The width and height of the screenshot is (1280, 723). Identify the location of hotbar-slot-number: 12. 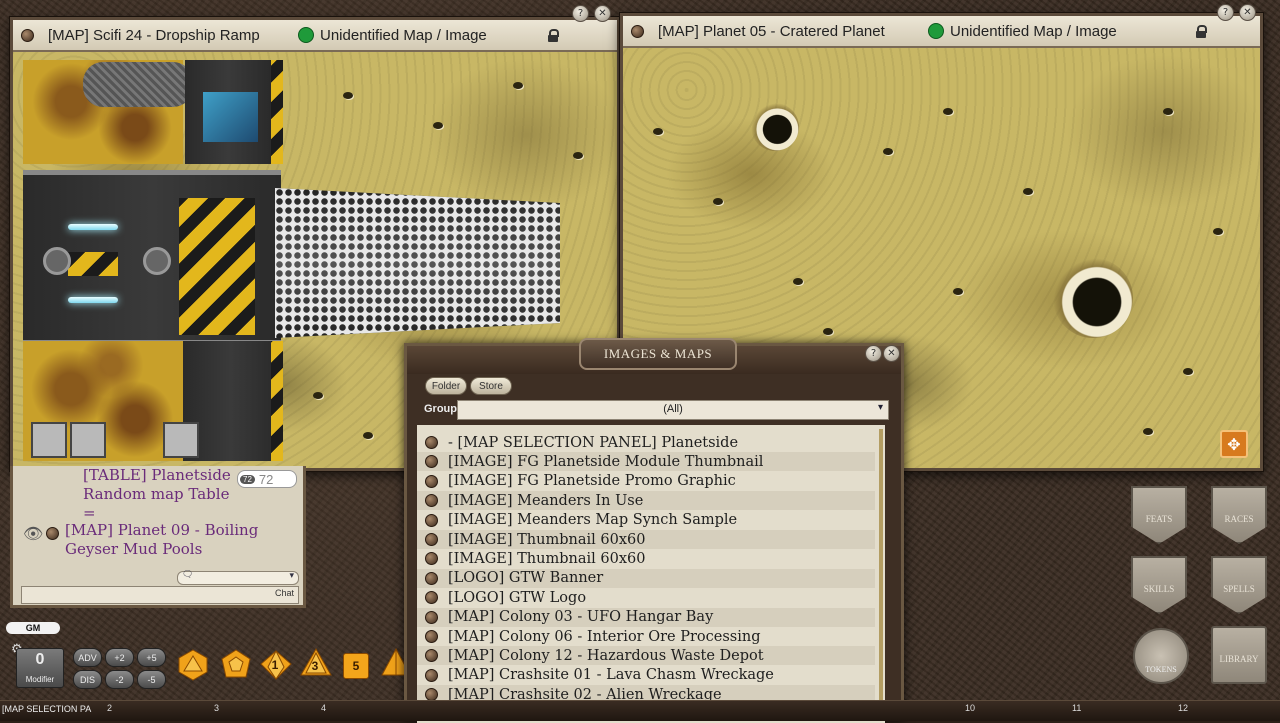
(1183, 708).